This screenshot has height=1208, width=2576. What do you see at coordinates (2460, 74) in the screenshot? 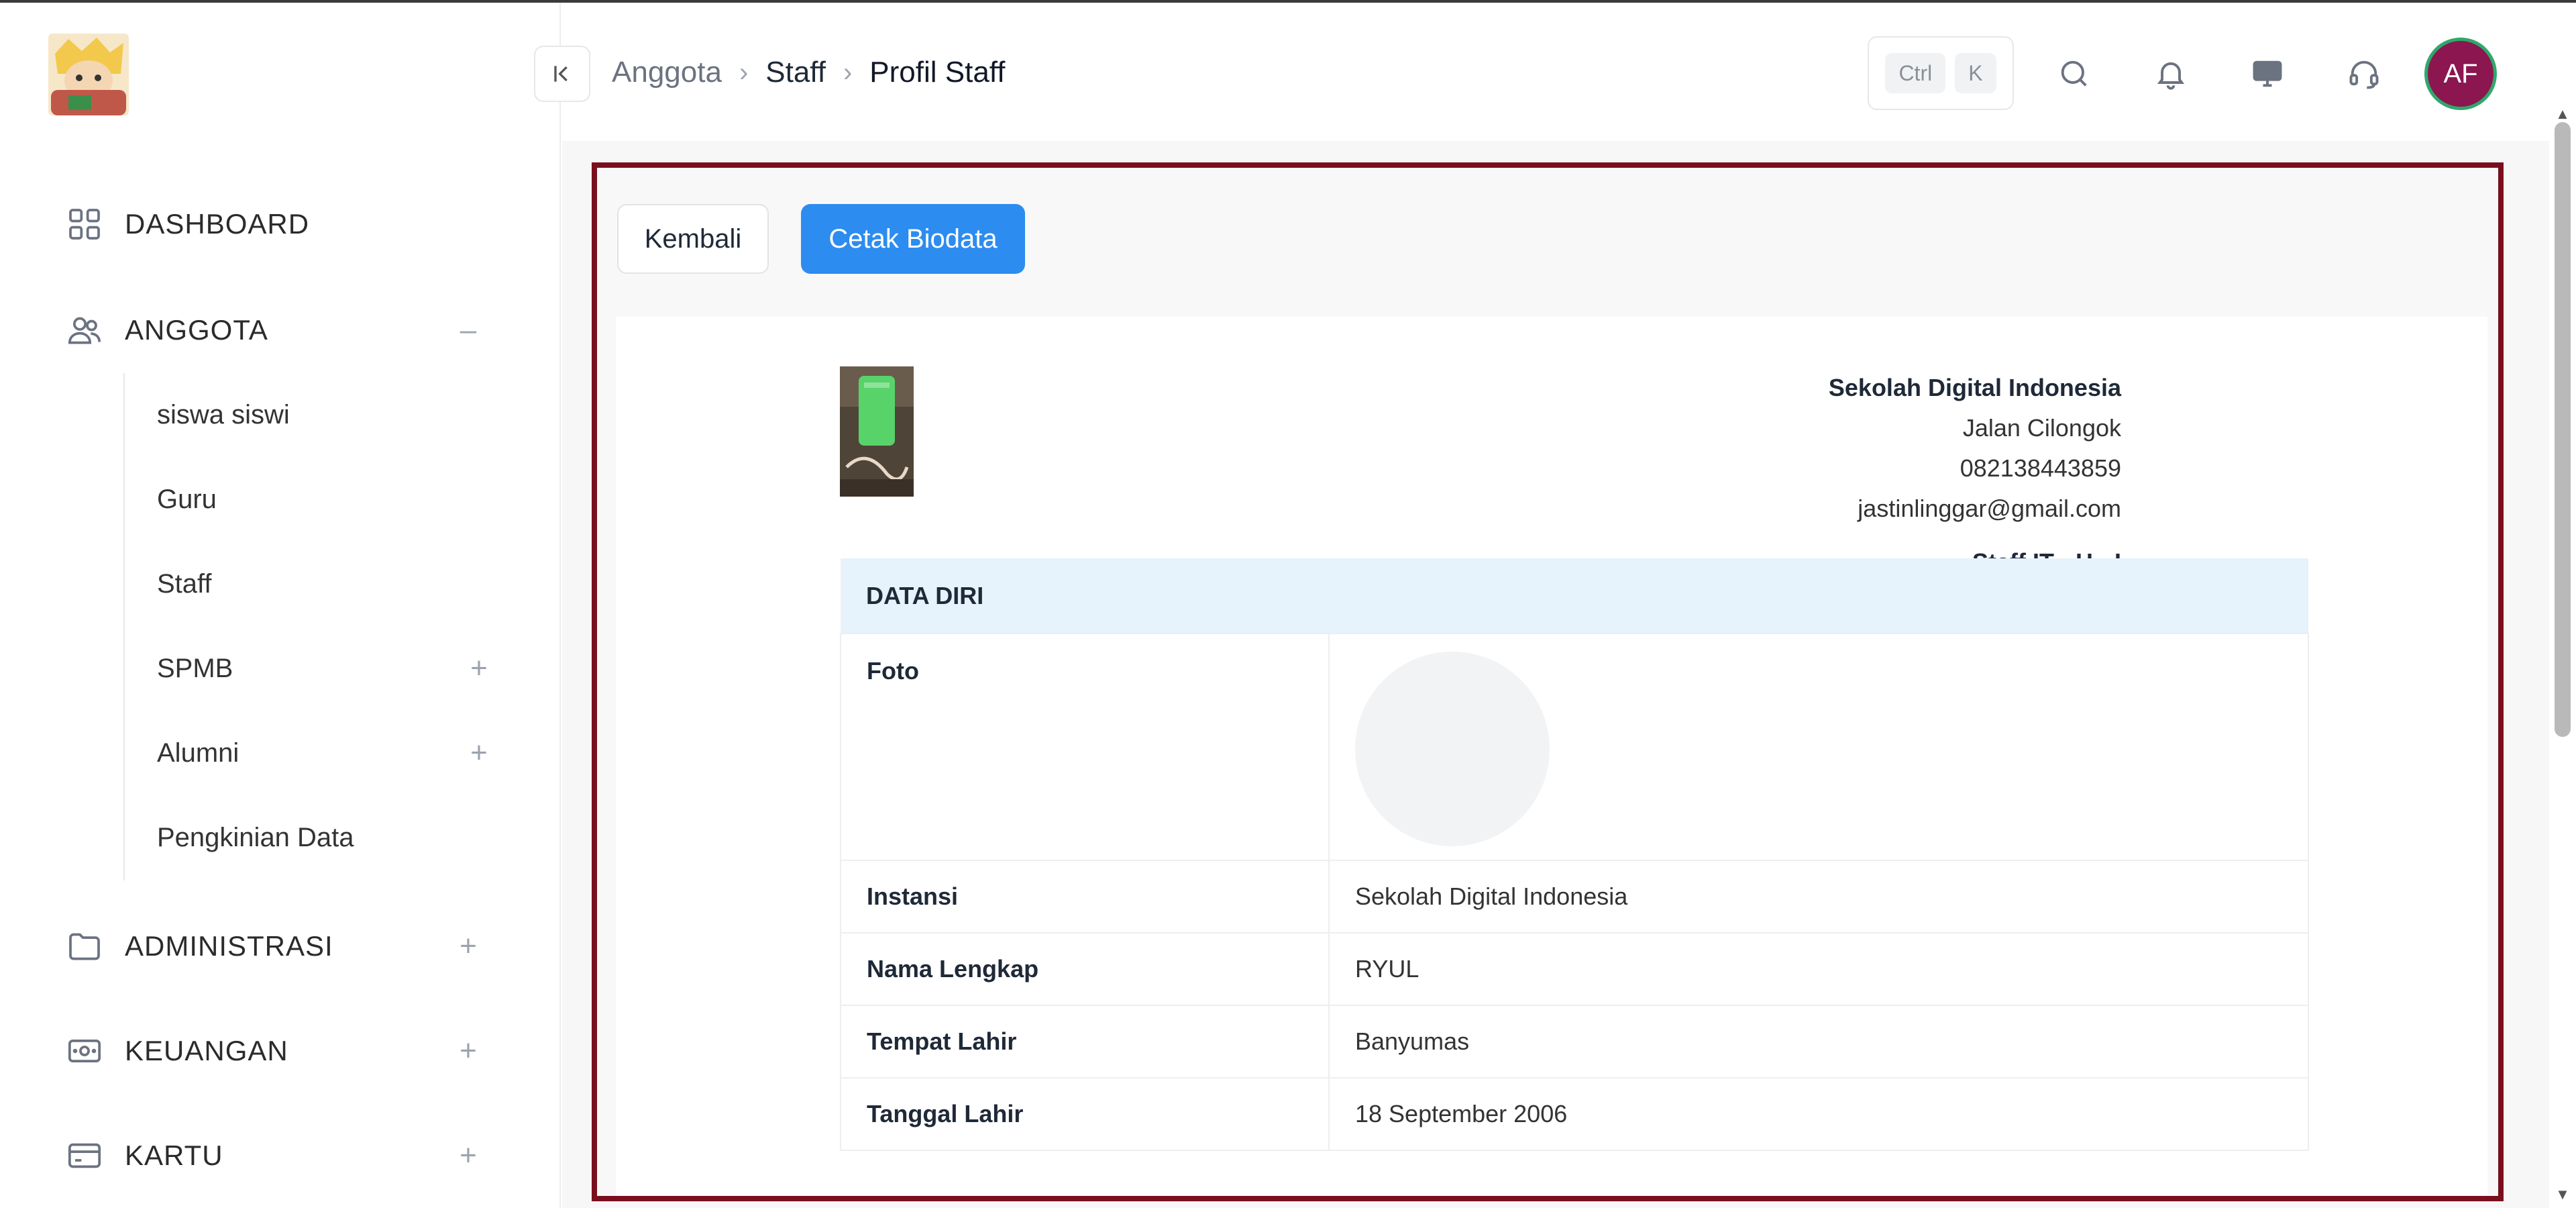
I see `user-avatar: AF` at bounding box center [2460, 74].